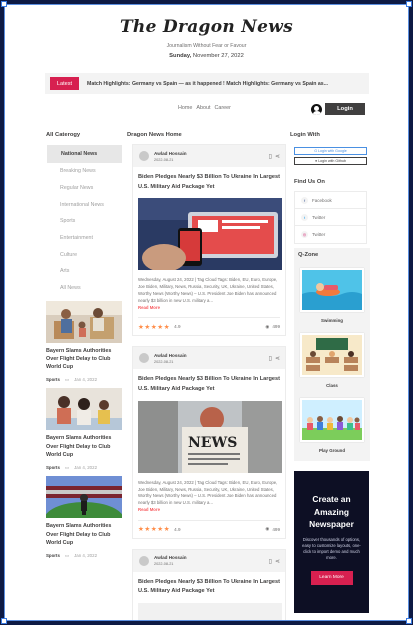 The width and height of the screenshot is (413, 625). I want to click on current-date: Sunday, November 27, 2022, so click(206, 56).